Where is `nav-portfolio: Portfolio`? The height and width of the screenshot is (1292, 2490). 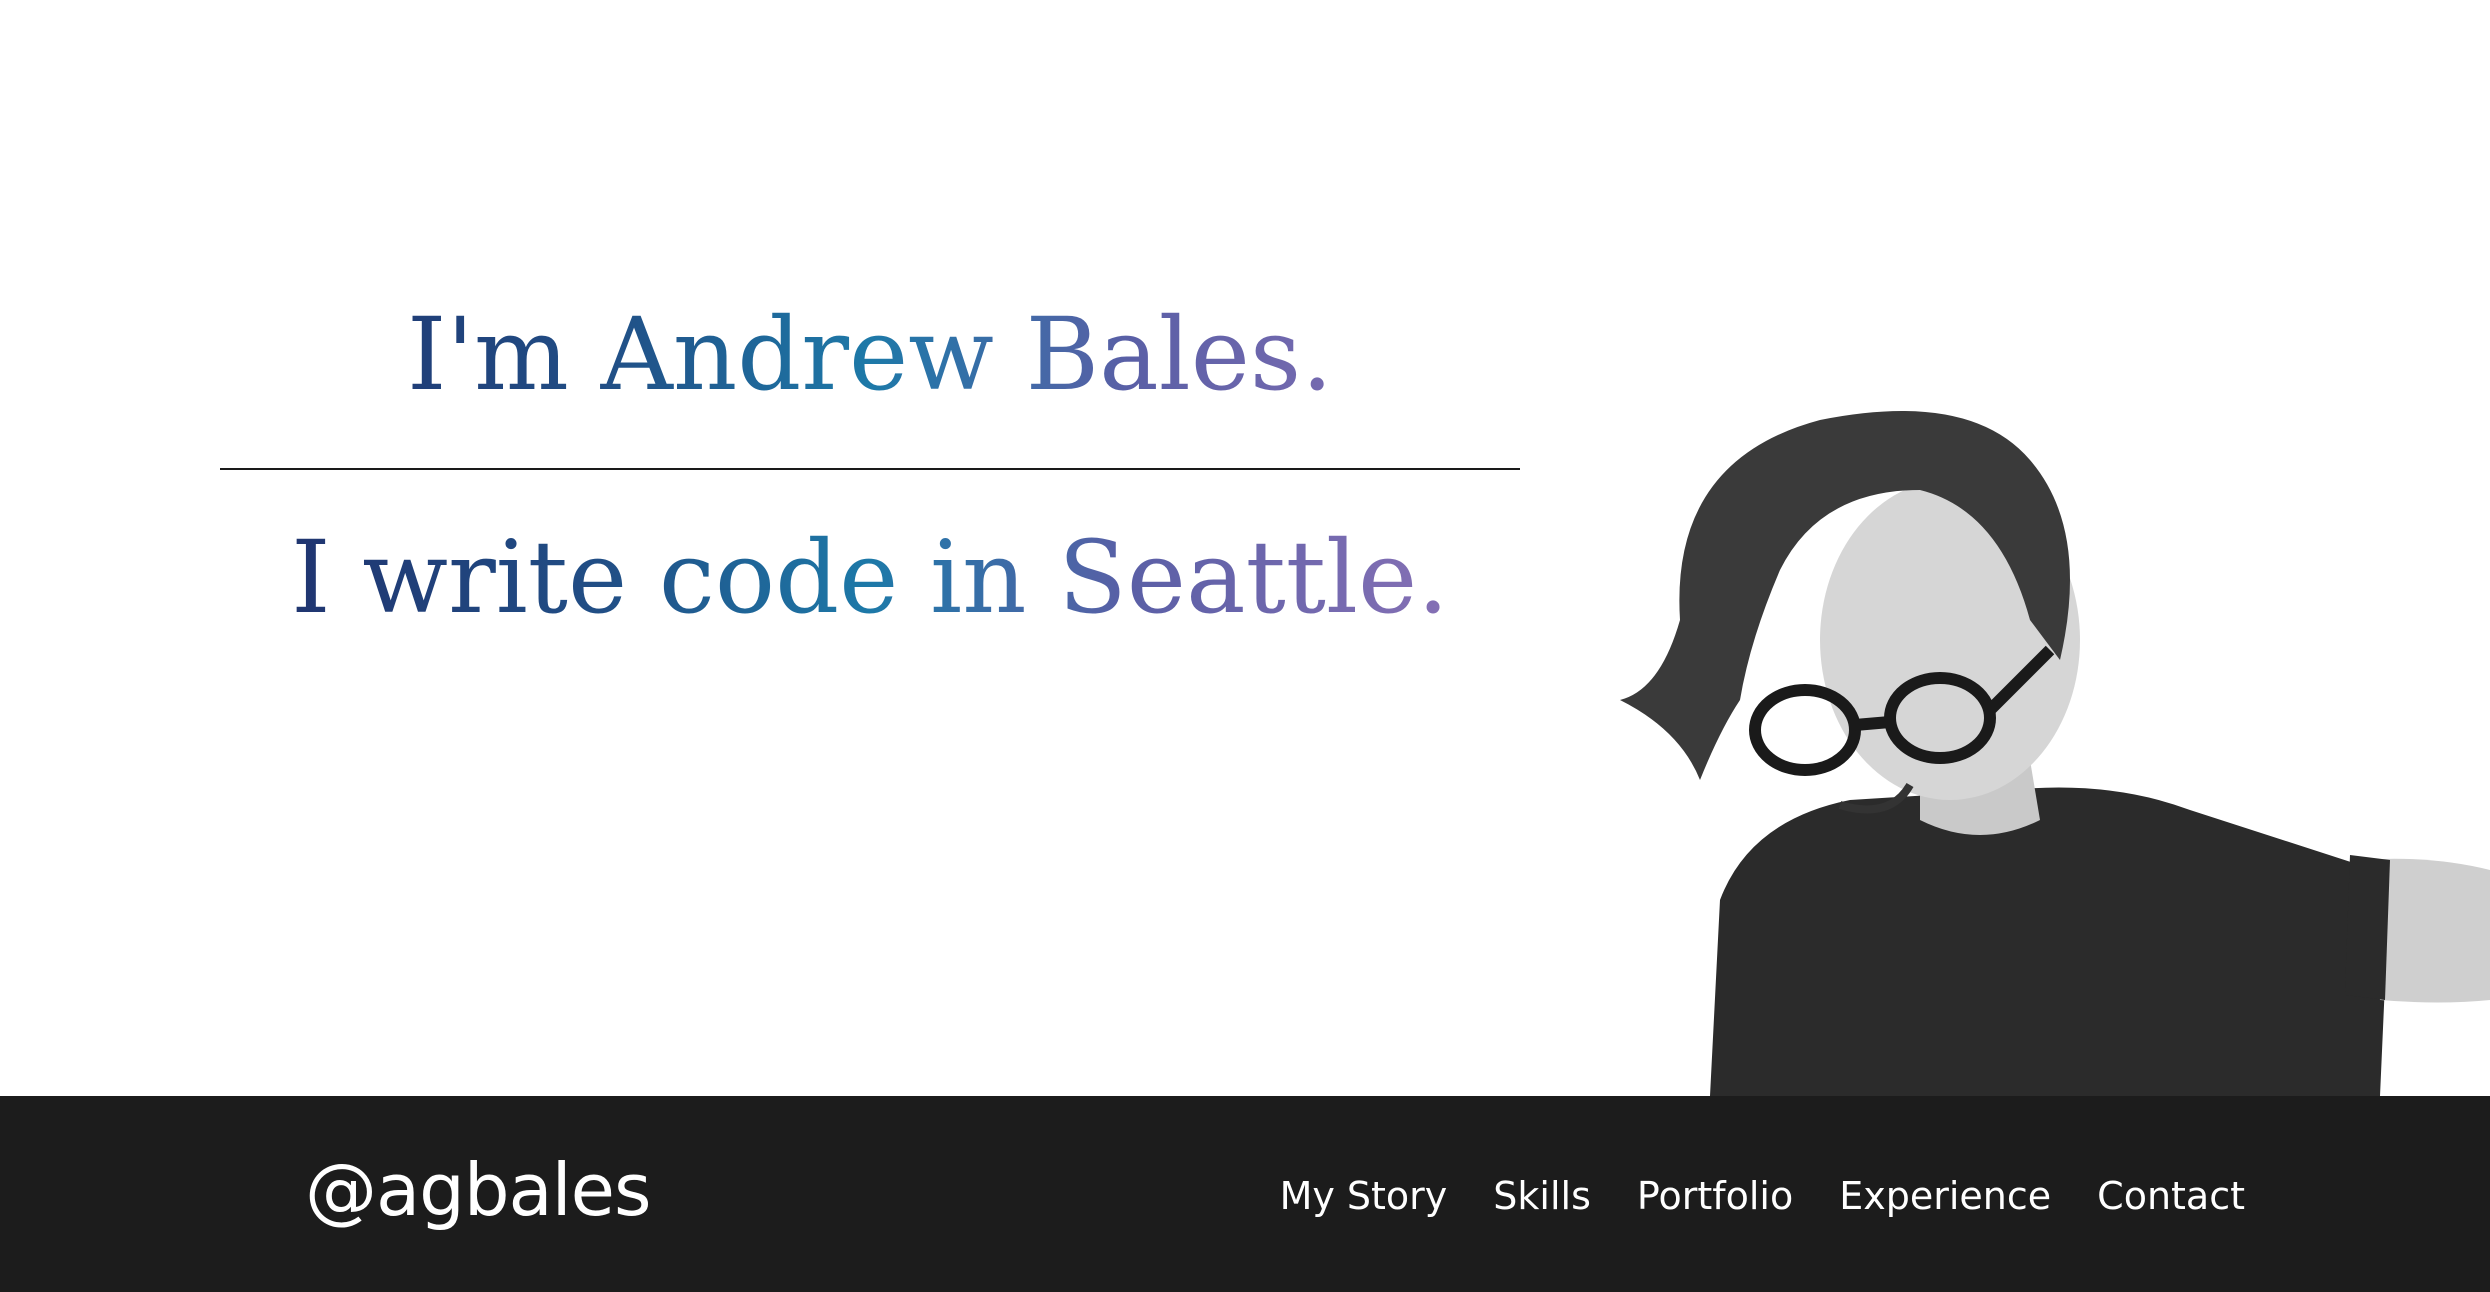 nav-portfolio: Portfolio is located at coordinates (1715, 1196).